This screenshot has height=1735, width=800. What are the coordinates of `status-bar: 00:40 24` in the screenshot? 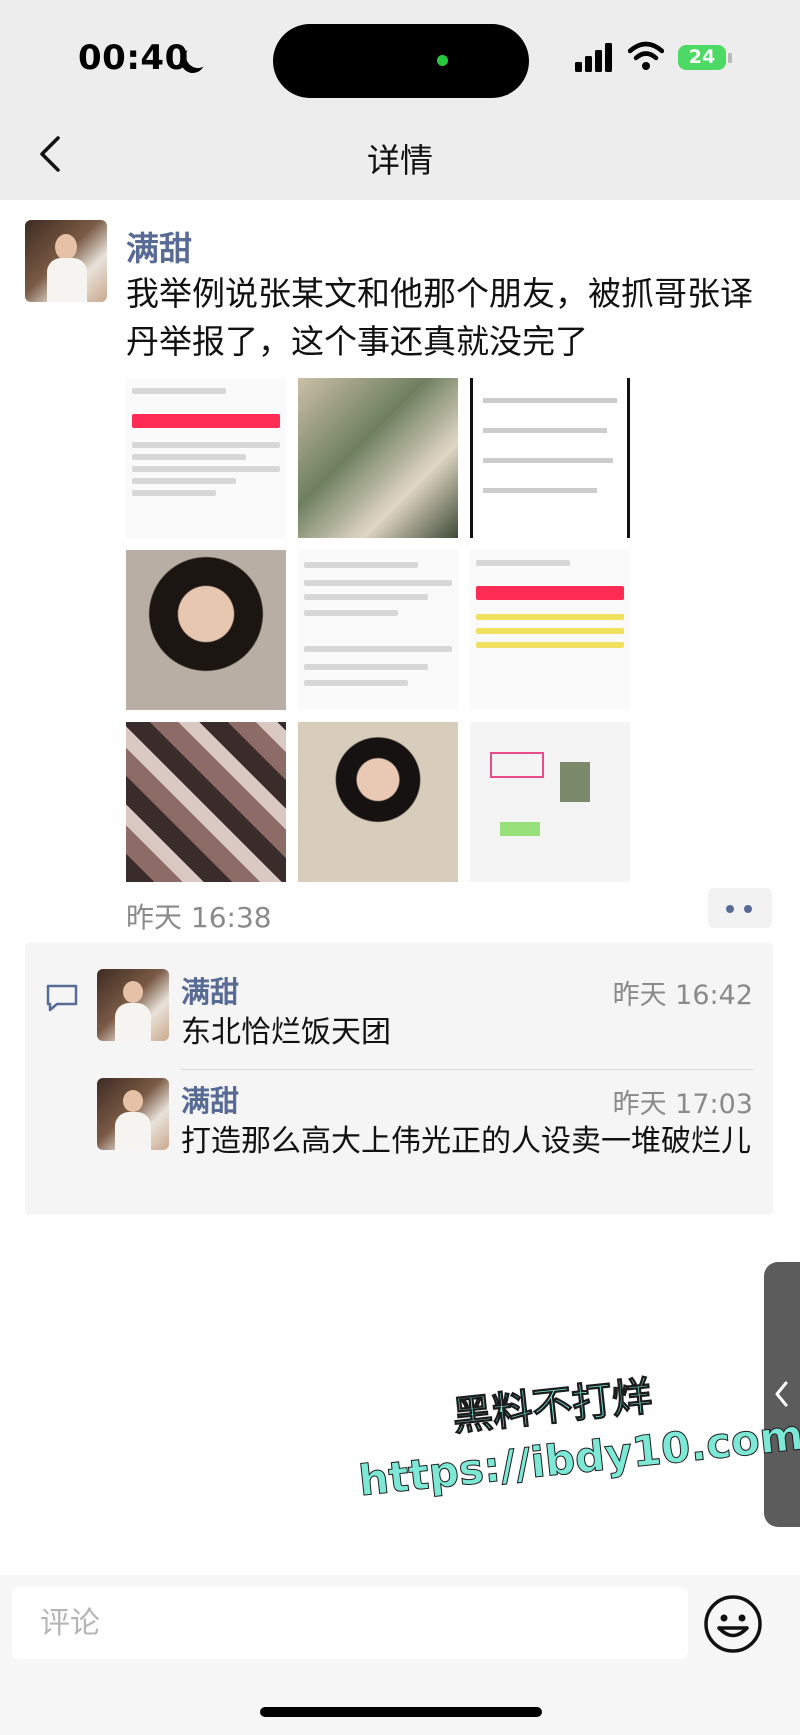 It's located at (400, 55).